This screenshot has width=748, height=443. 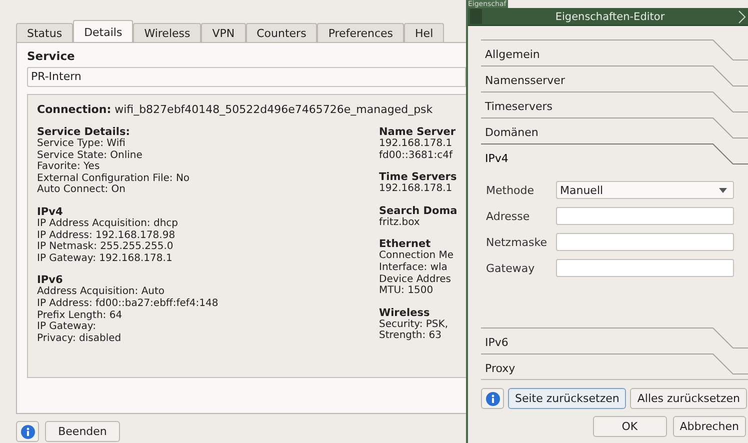 What do you see at coordinates (511, 268) in the screenshot?
I see `field-label: Gateway` at bounding box center [511, 268].